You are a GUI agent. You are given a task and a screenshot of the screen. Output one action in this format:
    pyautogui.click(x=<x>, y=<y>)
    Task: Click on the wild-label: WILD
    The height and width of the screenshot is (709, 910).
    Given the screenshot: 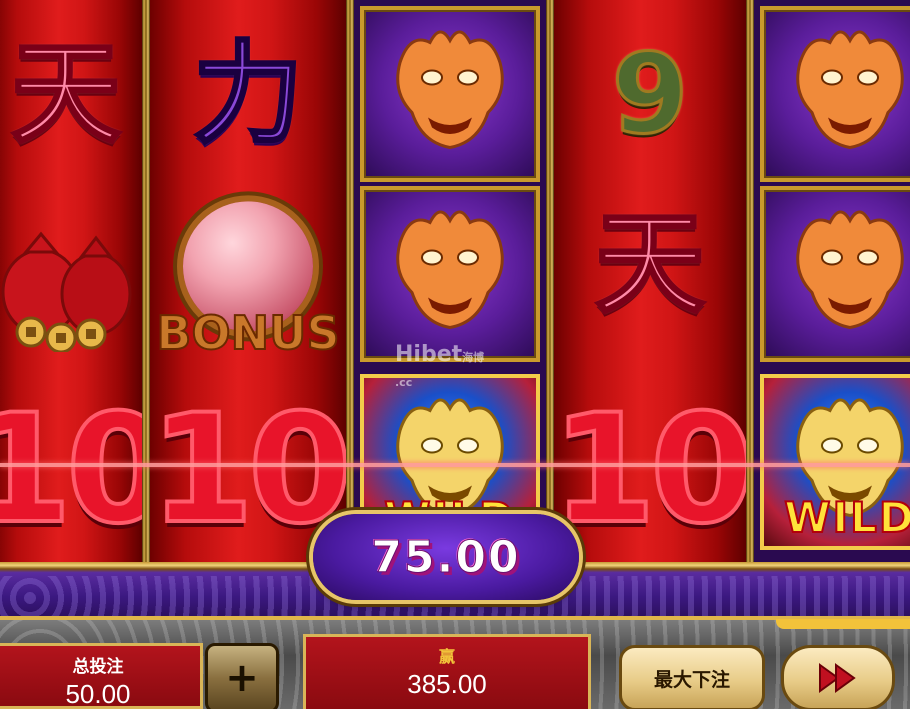 What is the action you would take?
    pyautogui.click(x=846, y=517)
    